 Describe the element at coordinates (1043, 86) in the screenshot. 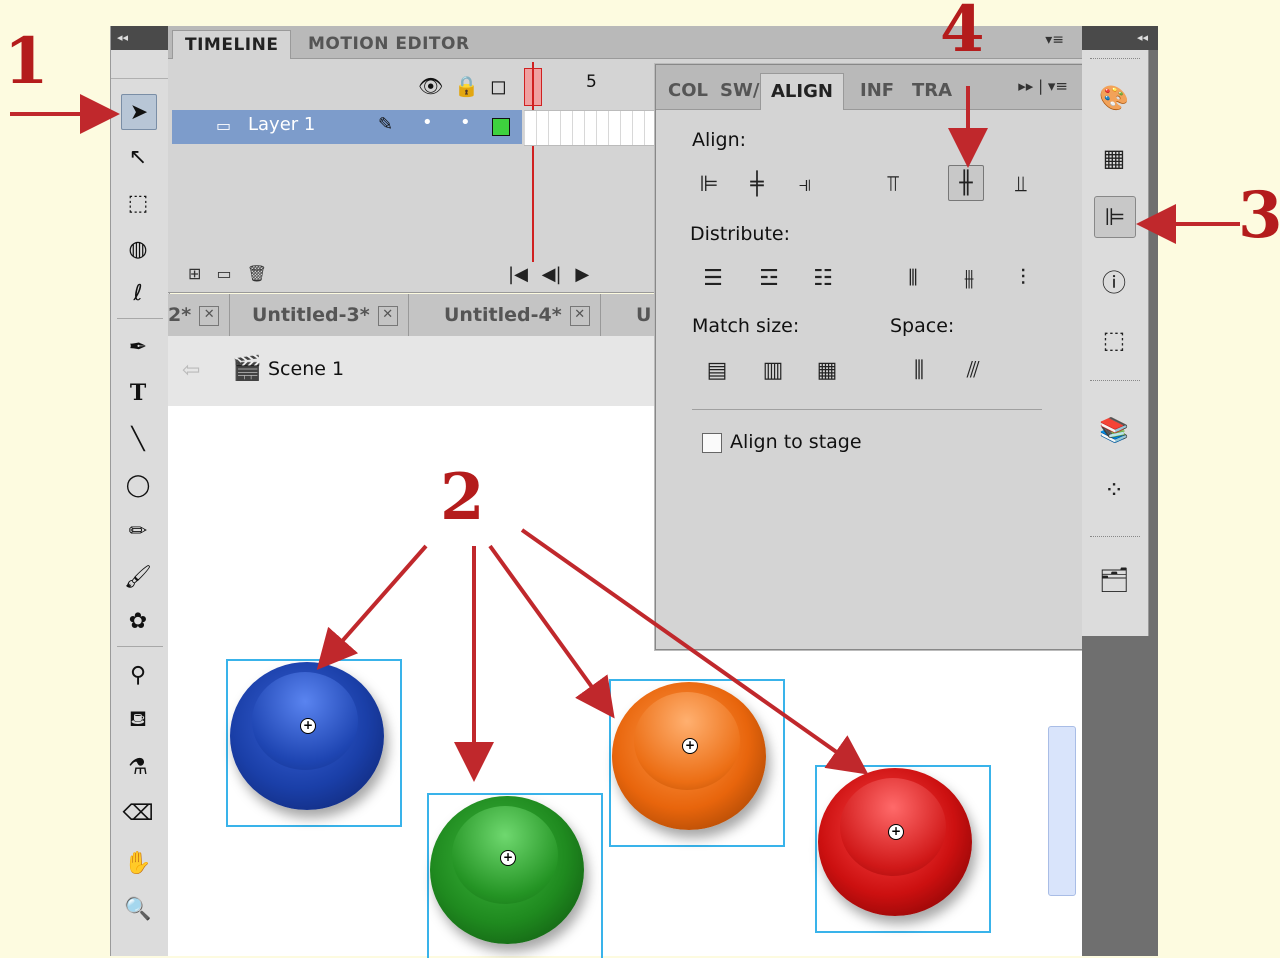

I see `panel-menu-icon: ▸▸ | ▾≡` at that location.